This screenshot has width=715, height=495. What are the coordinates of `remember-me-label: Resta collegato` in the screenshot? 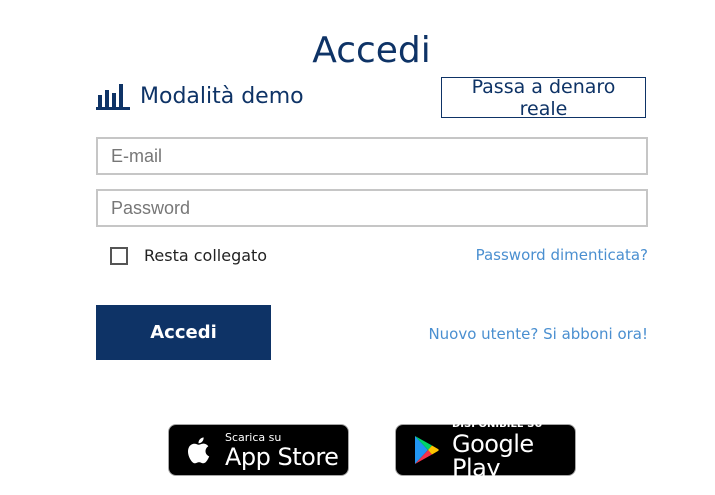 It's located at (206, 255).